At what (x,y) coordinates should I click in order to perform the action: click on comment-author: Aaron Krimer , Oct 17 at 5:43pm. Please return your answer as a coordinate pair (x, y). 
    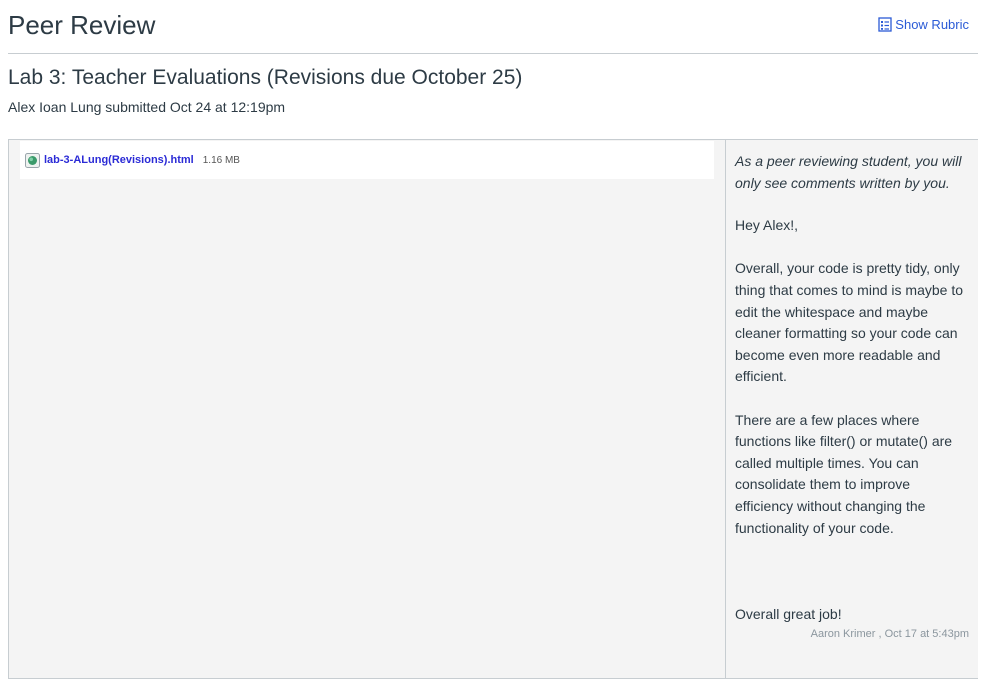
    Looking at the image, I should click on (889, 634).